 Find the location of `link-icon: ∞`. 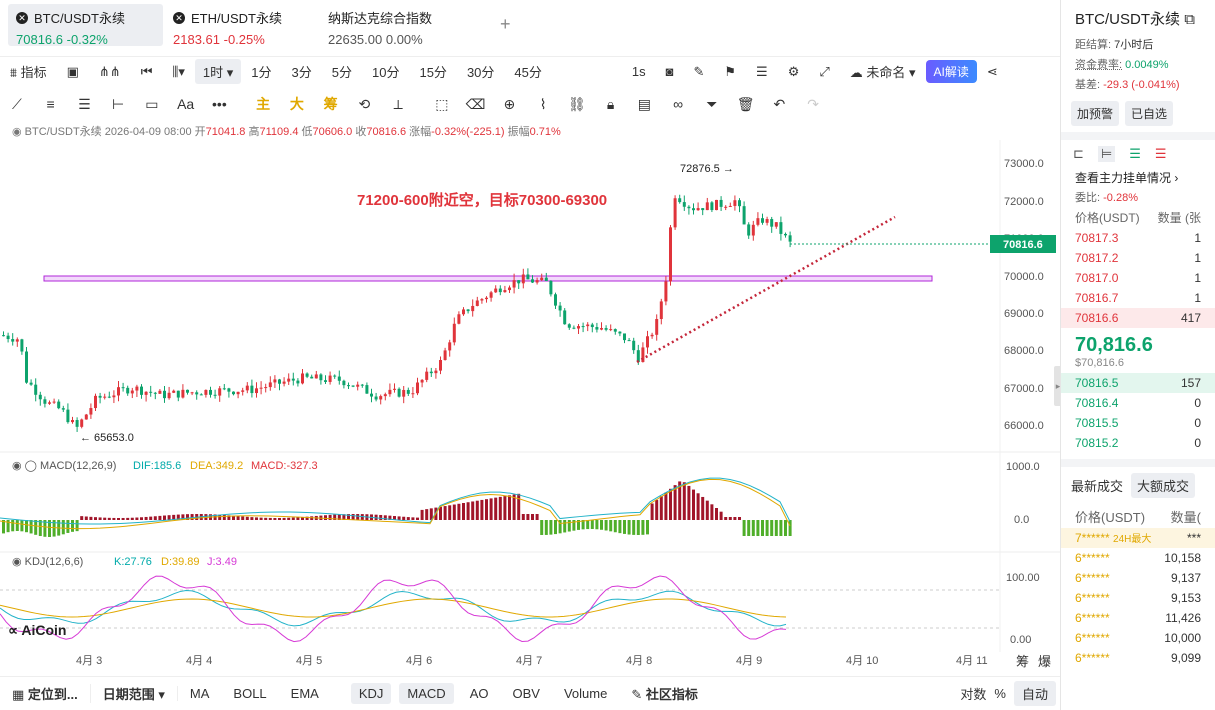

link-icon: ∞ is located at coordinates (678, 104).